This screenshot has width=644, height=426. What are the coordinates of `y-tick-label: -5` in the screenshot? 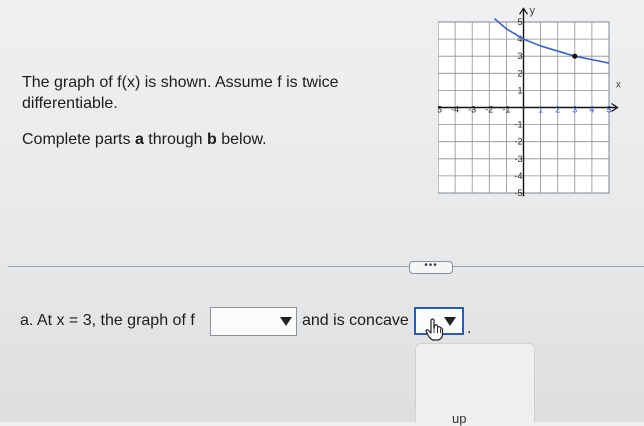 It's located at (518, 193).